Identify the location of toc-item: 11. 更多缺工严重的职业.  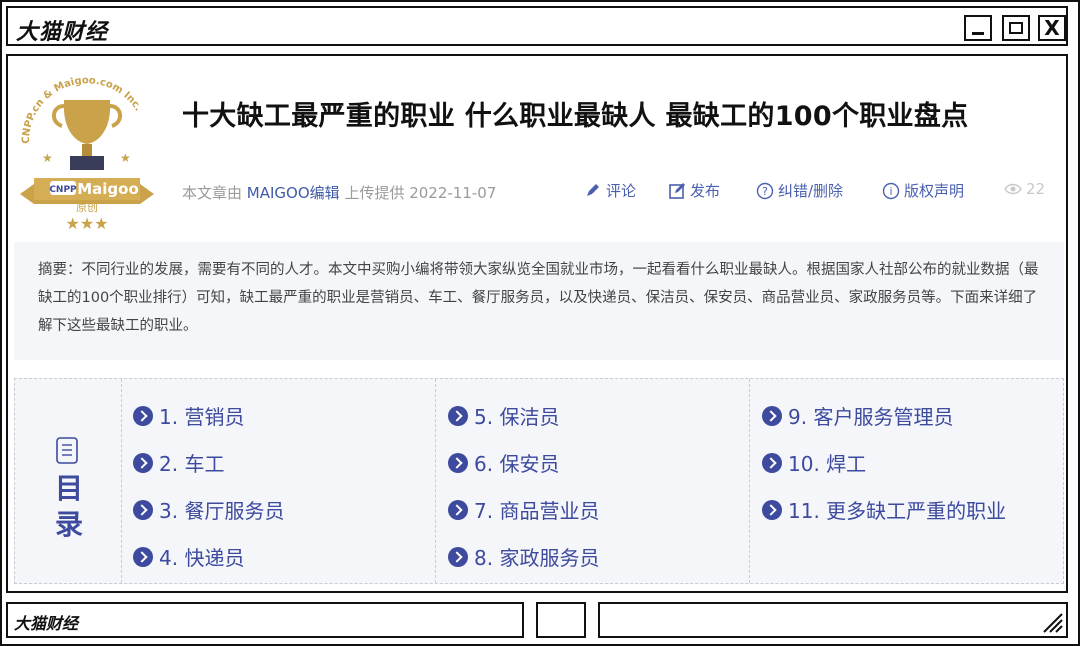
(884, 509).